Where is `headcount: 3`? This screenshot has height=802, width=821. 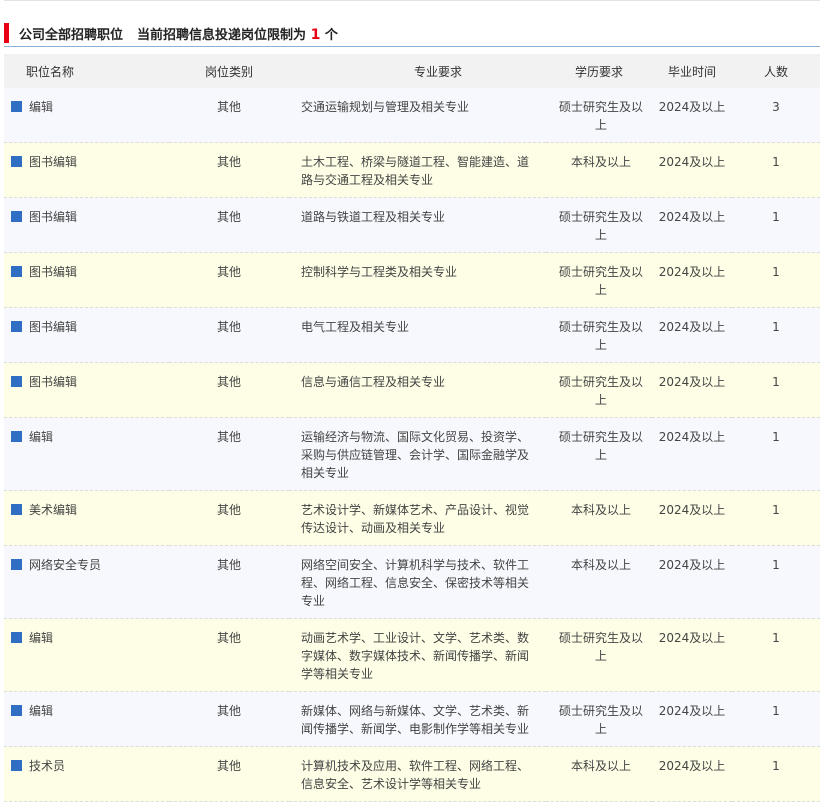
headcount: 3 is located at coordinates (776, 107).